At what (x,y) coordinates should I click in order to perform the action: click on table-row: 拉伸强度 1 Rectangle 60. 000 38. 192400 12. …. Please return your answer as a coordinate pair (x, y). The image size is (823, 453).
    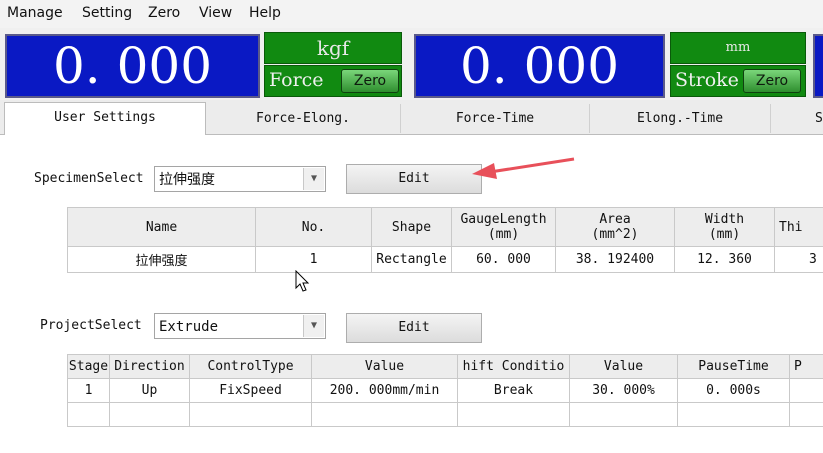
    Looking at the image, I should click on (445, 259).